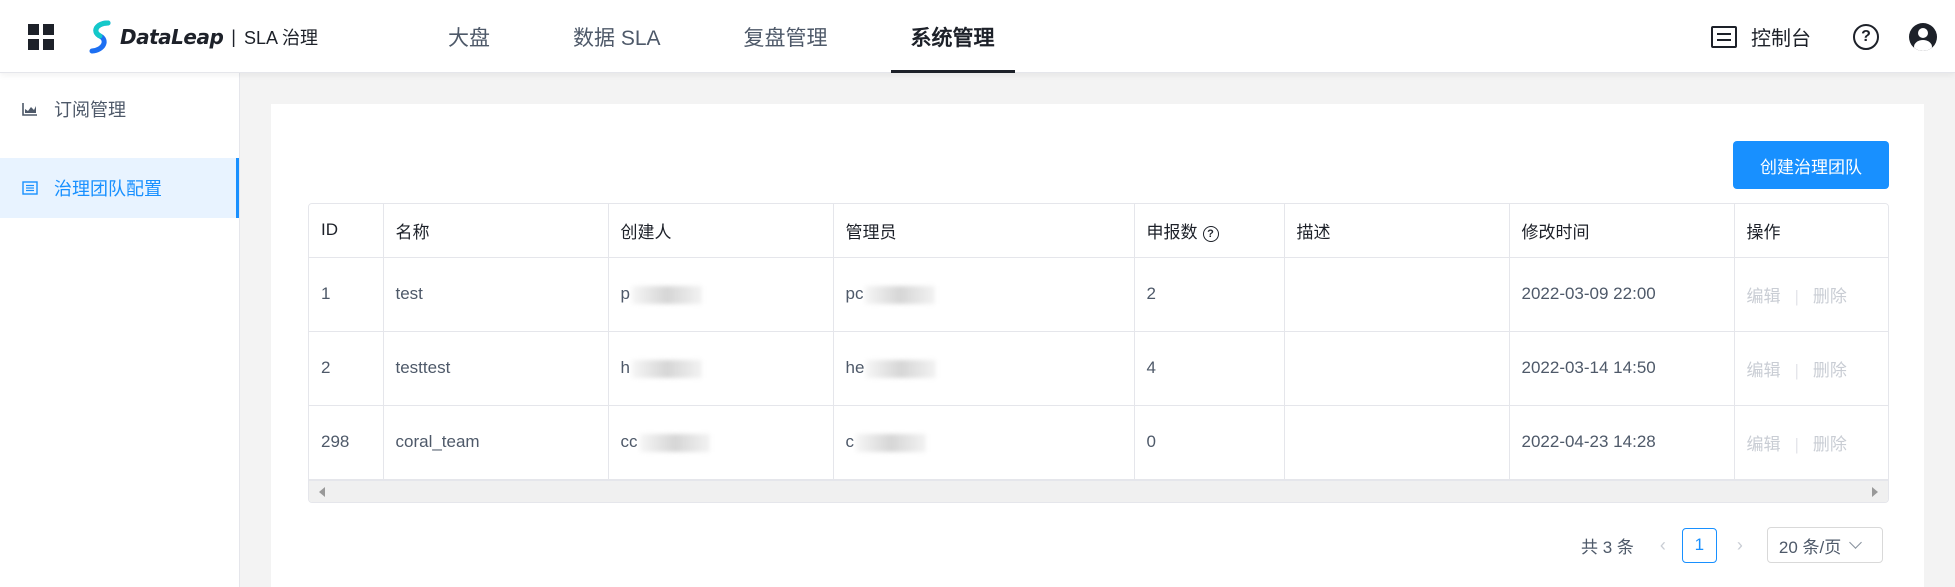 The width and height of the screenshot is (1955, 587). I want to click on horizontal-scrollbar, so click(1098, 491).